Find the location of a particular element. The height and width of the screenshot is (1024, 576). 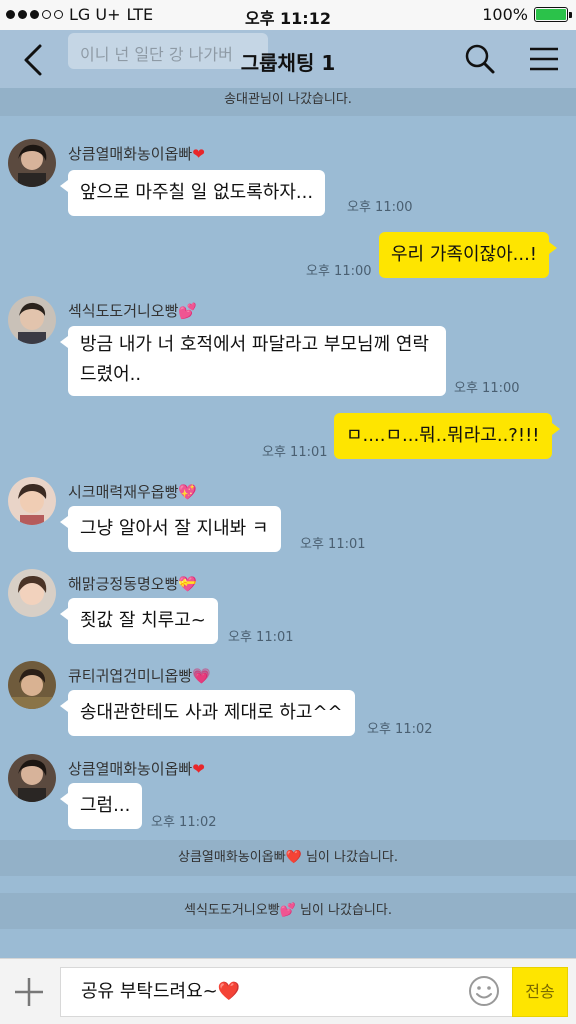

message-input: 공유 부탁드려요~❤️ is located at coordinates (286, 992).